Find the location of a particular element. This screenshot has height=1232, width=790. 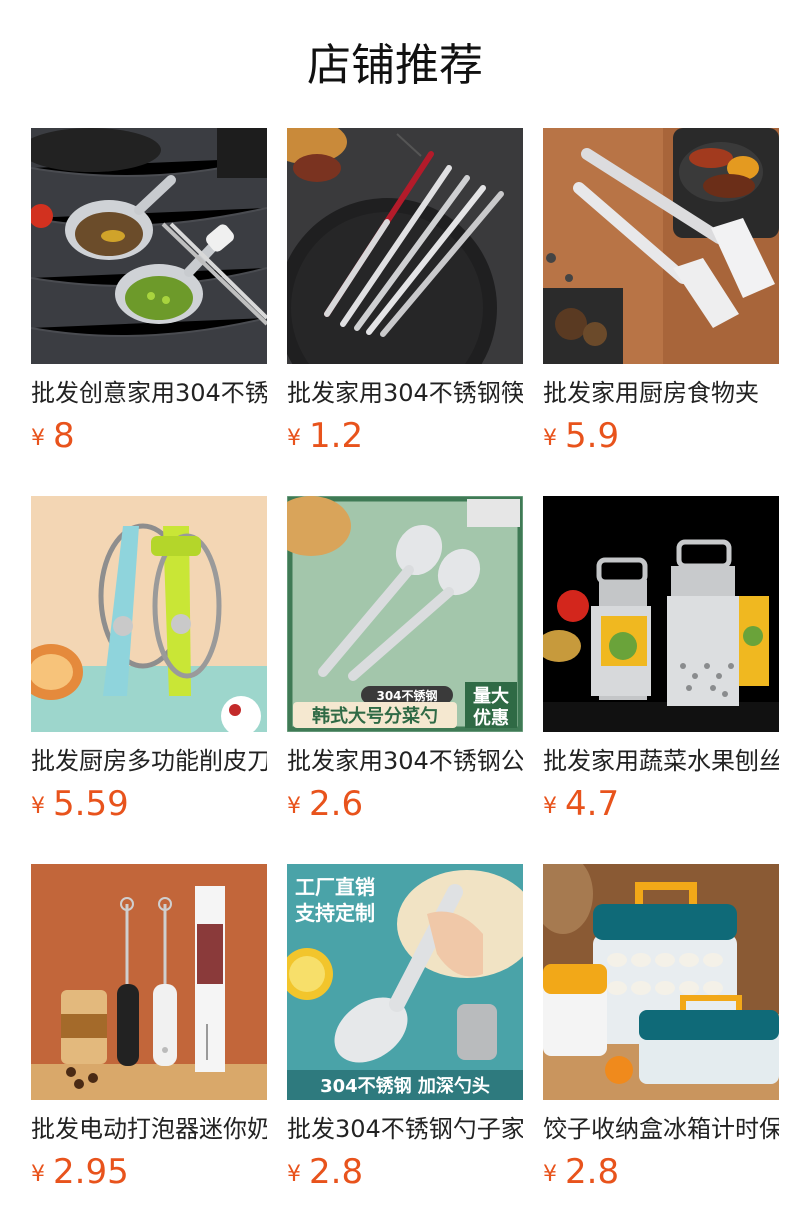

product-card: 批发电动打泡器迷你奶泡器 ¥2.95 is located at coordinates (149, 1029).